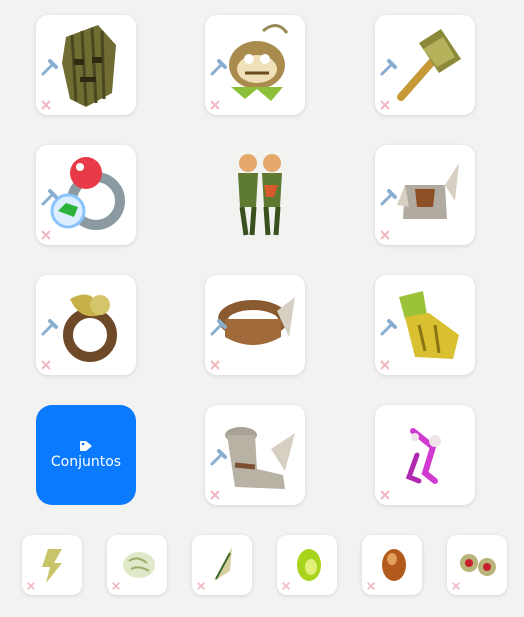 The height and width of the screenshot is (617, 524). I want to click on slot-boots, so click(255, 455).